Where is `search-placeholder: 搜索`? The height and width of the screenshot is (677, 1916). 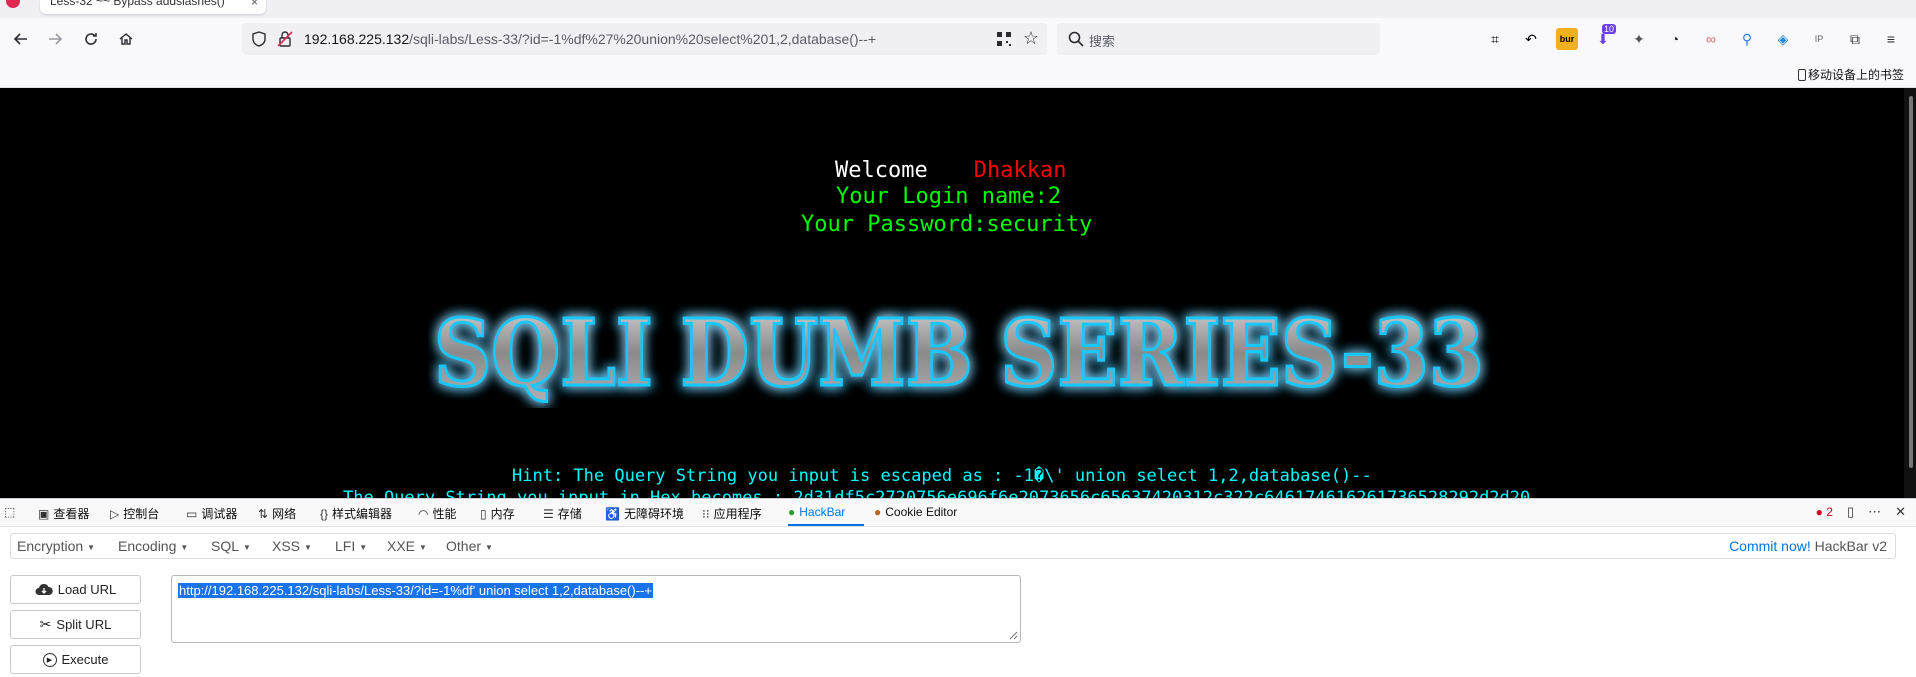
search-placeholder: 搜索 is located at coordinates (1102, 41).